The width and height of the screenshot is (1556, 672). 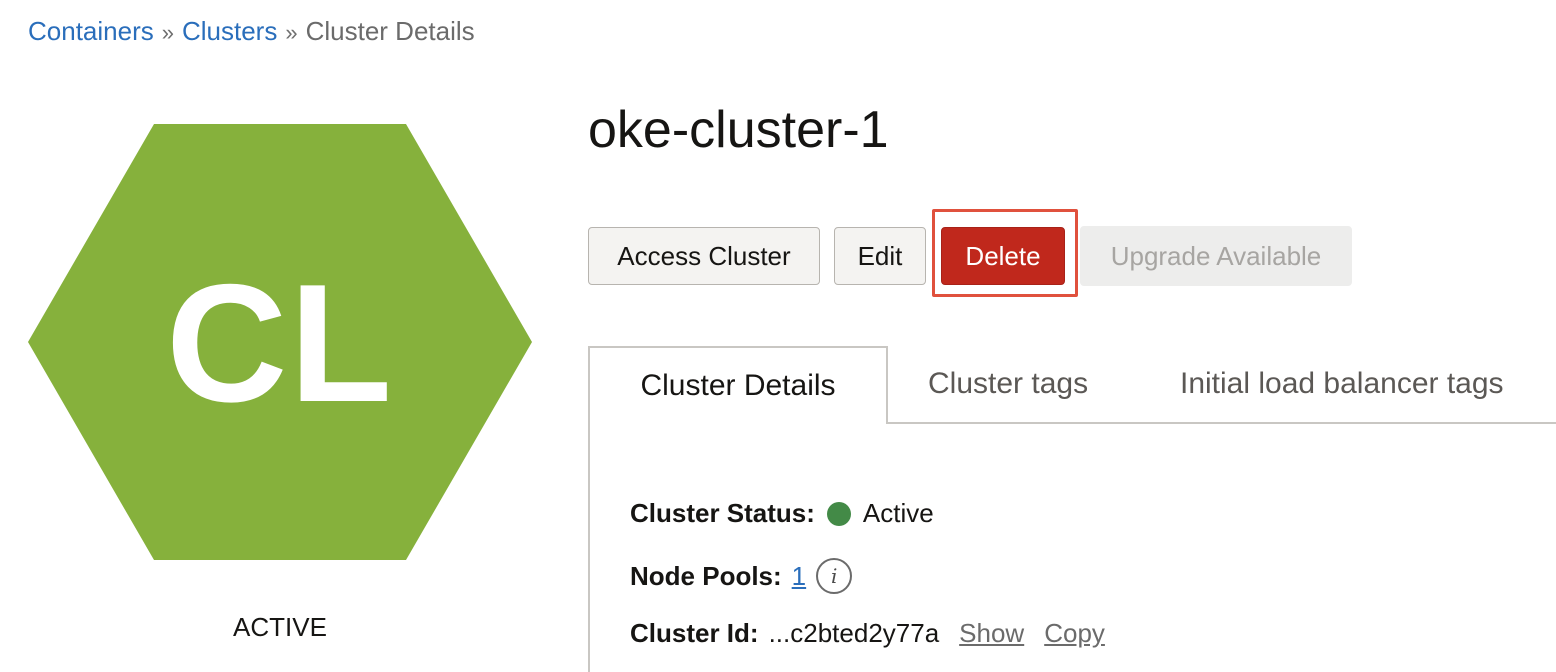 What do you see at coordinates (1216, 256) in the screenshot?
I see `upgrade-available-button: Upgrade Available` at bounding box center [1216, 256].